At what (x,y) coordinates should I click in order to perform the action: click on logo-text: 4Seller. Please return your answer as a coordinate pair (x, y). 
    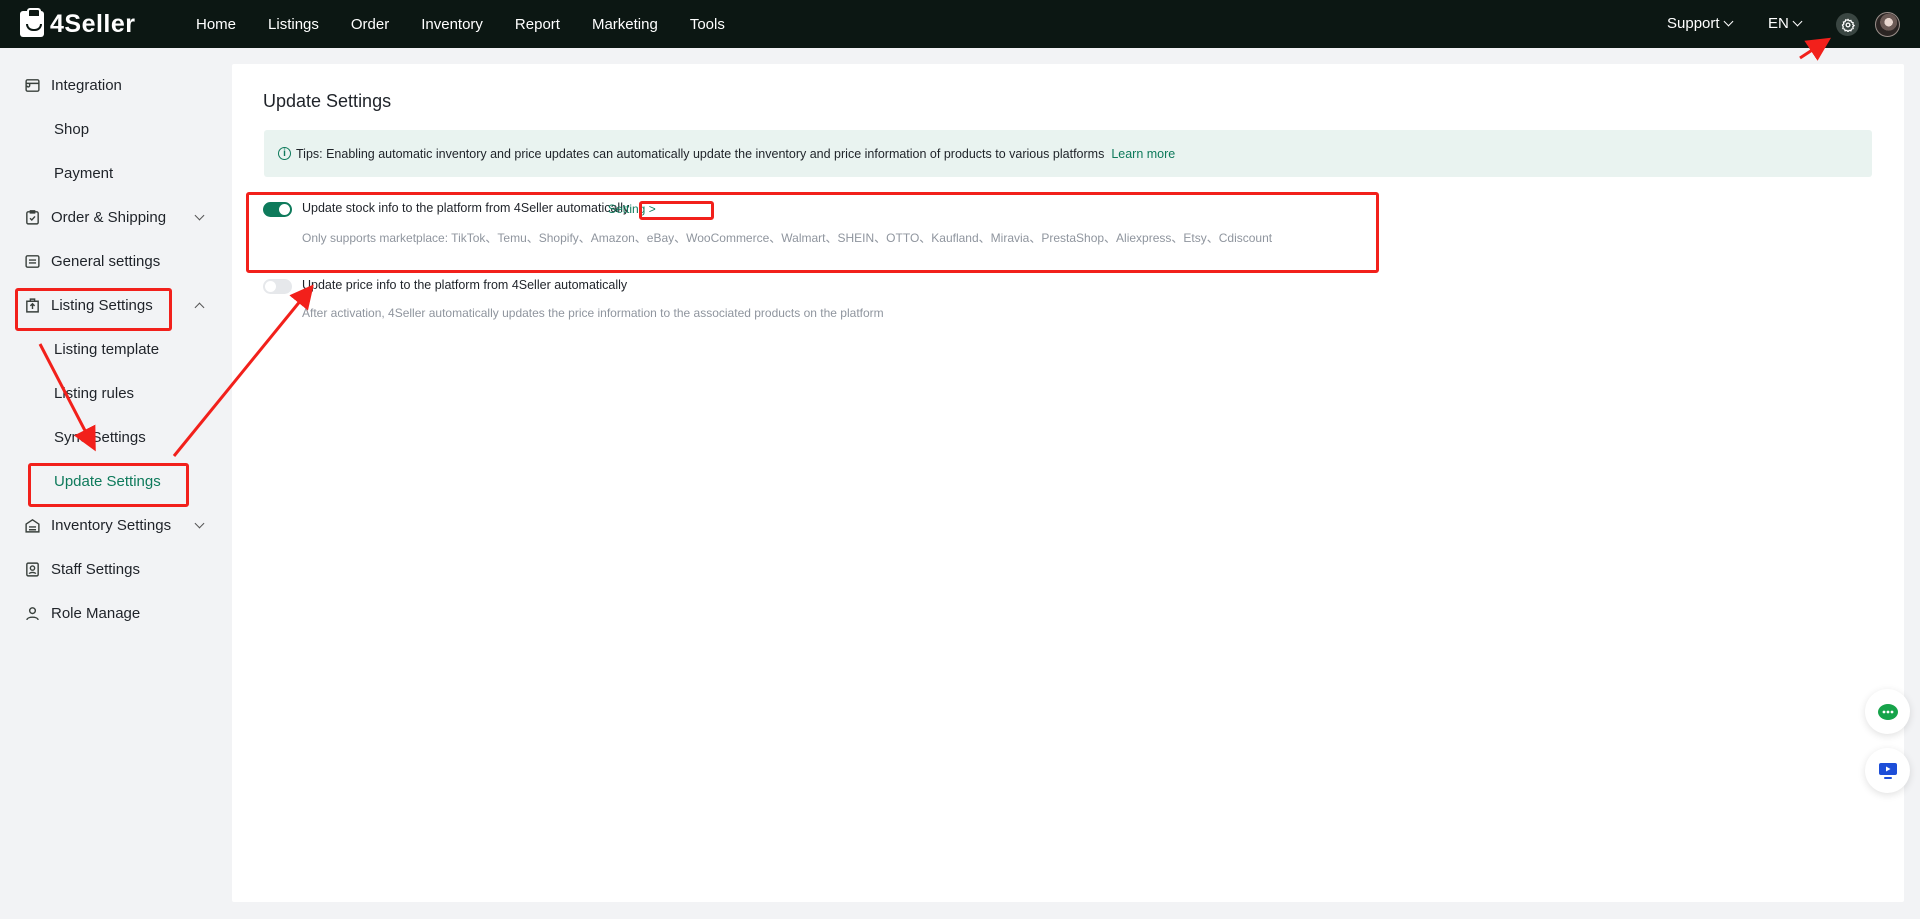
    Looking at the image, I should click on (93, 23).